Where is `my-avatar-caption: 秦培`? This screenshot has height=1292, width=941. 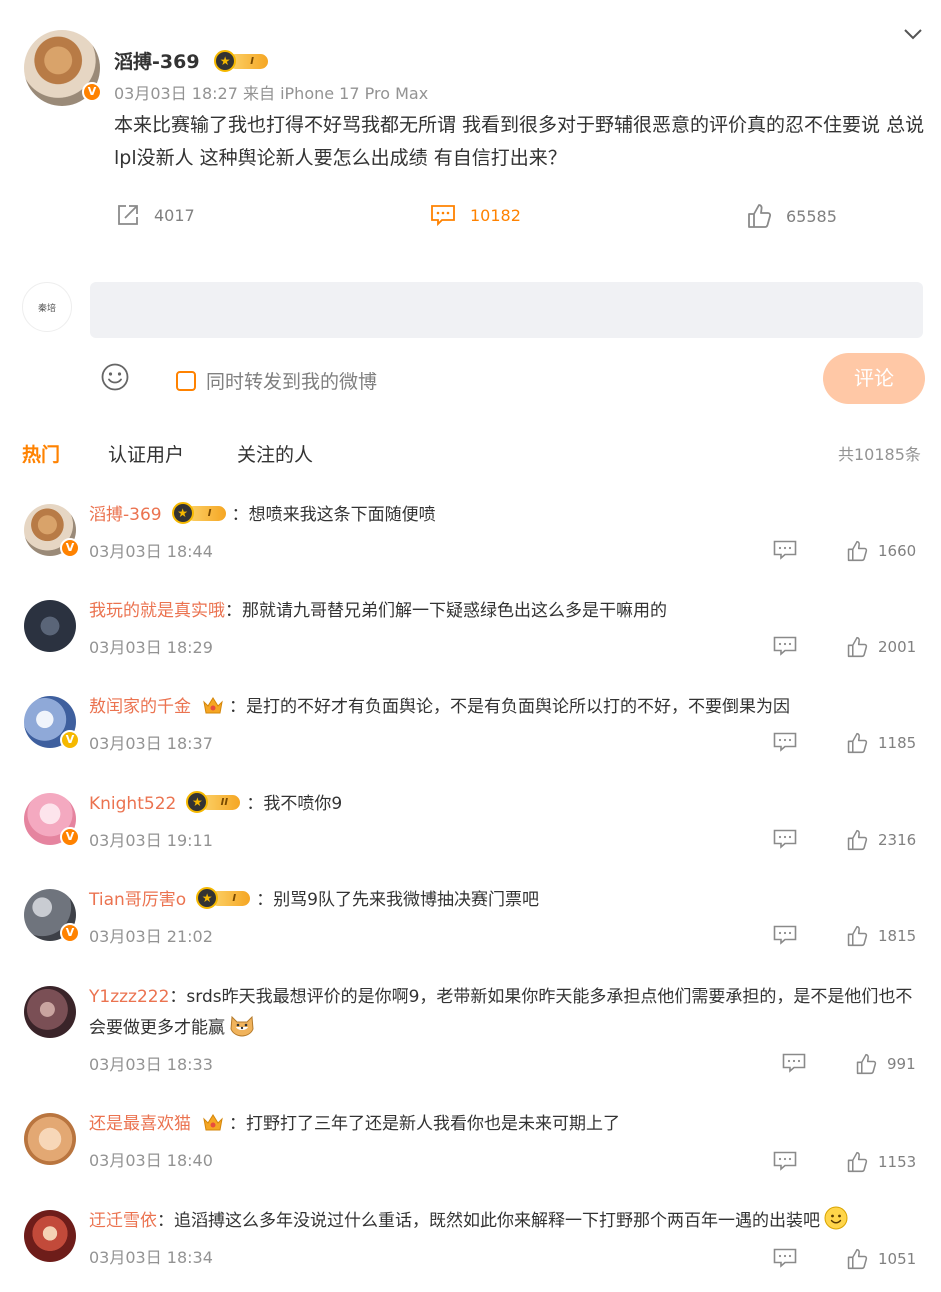
my-avatar-caption: 秦培 is located at coordinates (46, 308).